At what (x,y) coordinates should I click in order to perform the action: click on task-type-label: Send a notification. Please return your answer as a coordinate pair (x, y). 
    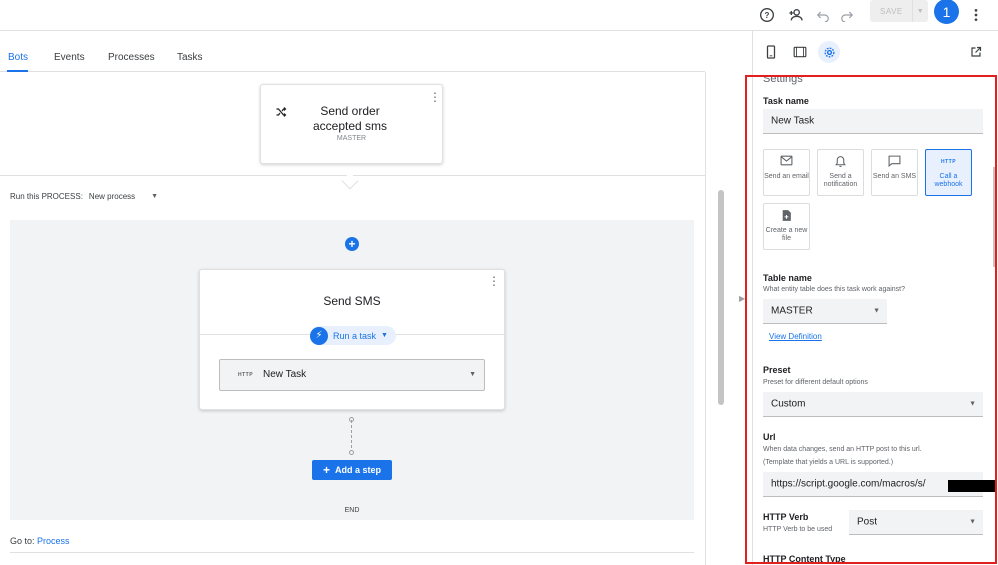
    Looking at the image, I should click on (840, 180).